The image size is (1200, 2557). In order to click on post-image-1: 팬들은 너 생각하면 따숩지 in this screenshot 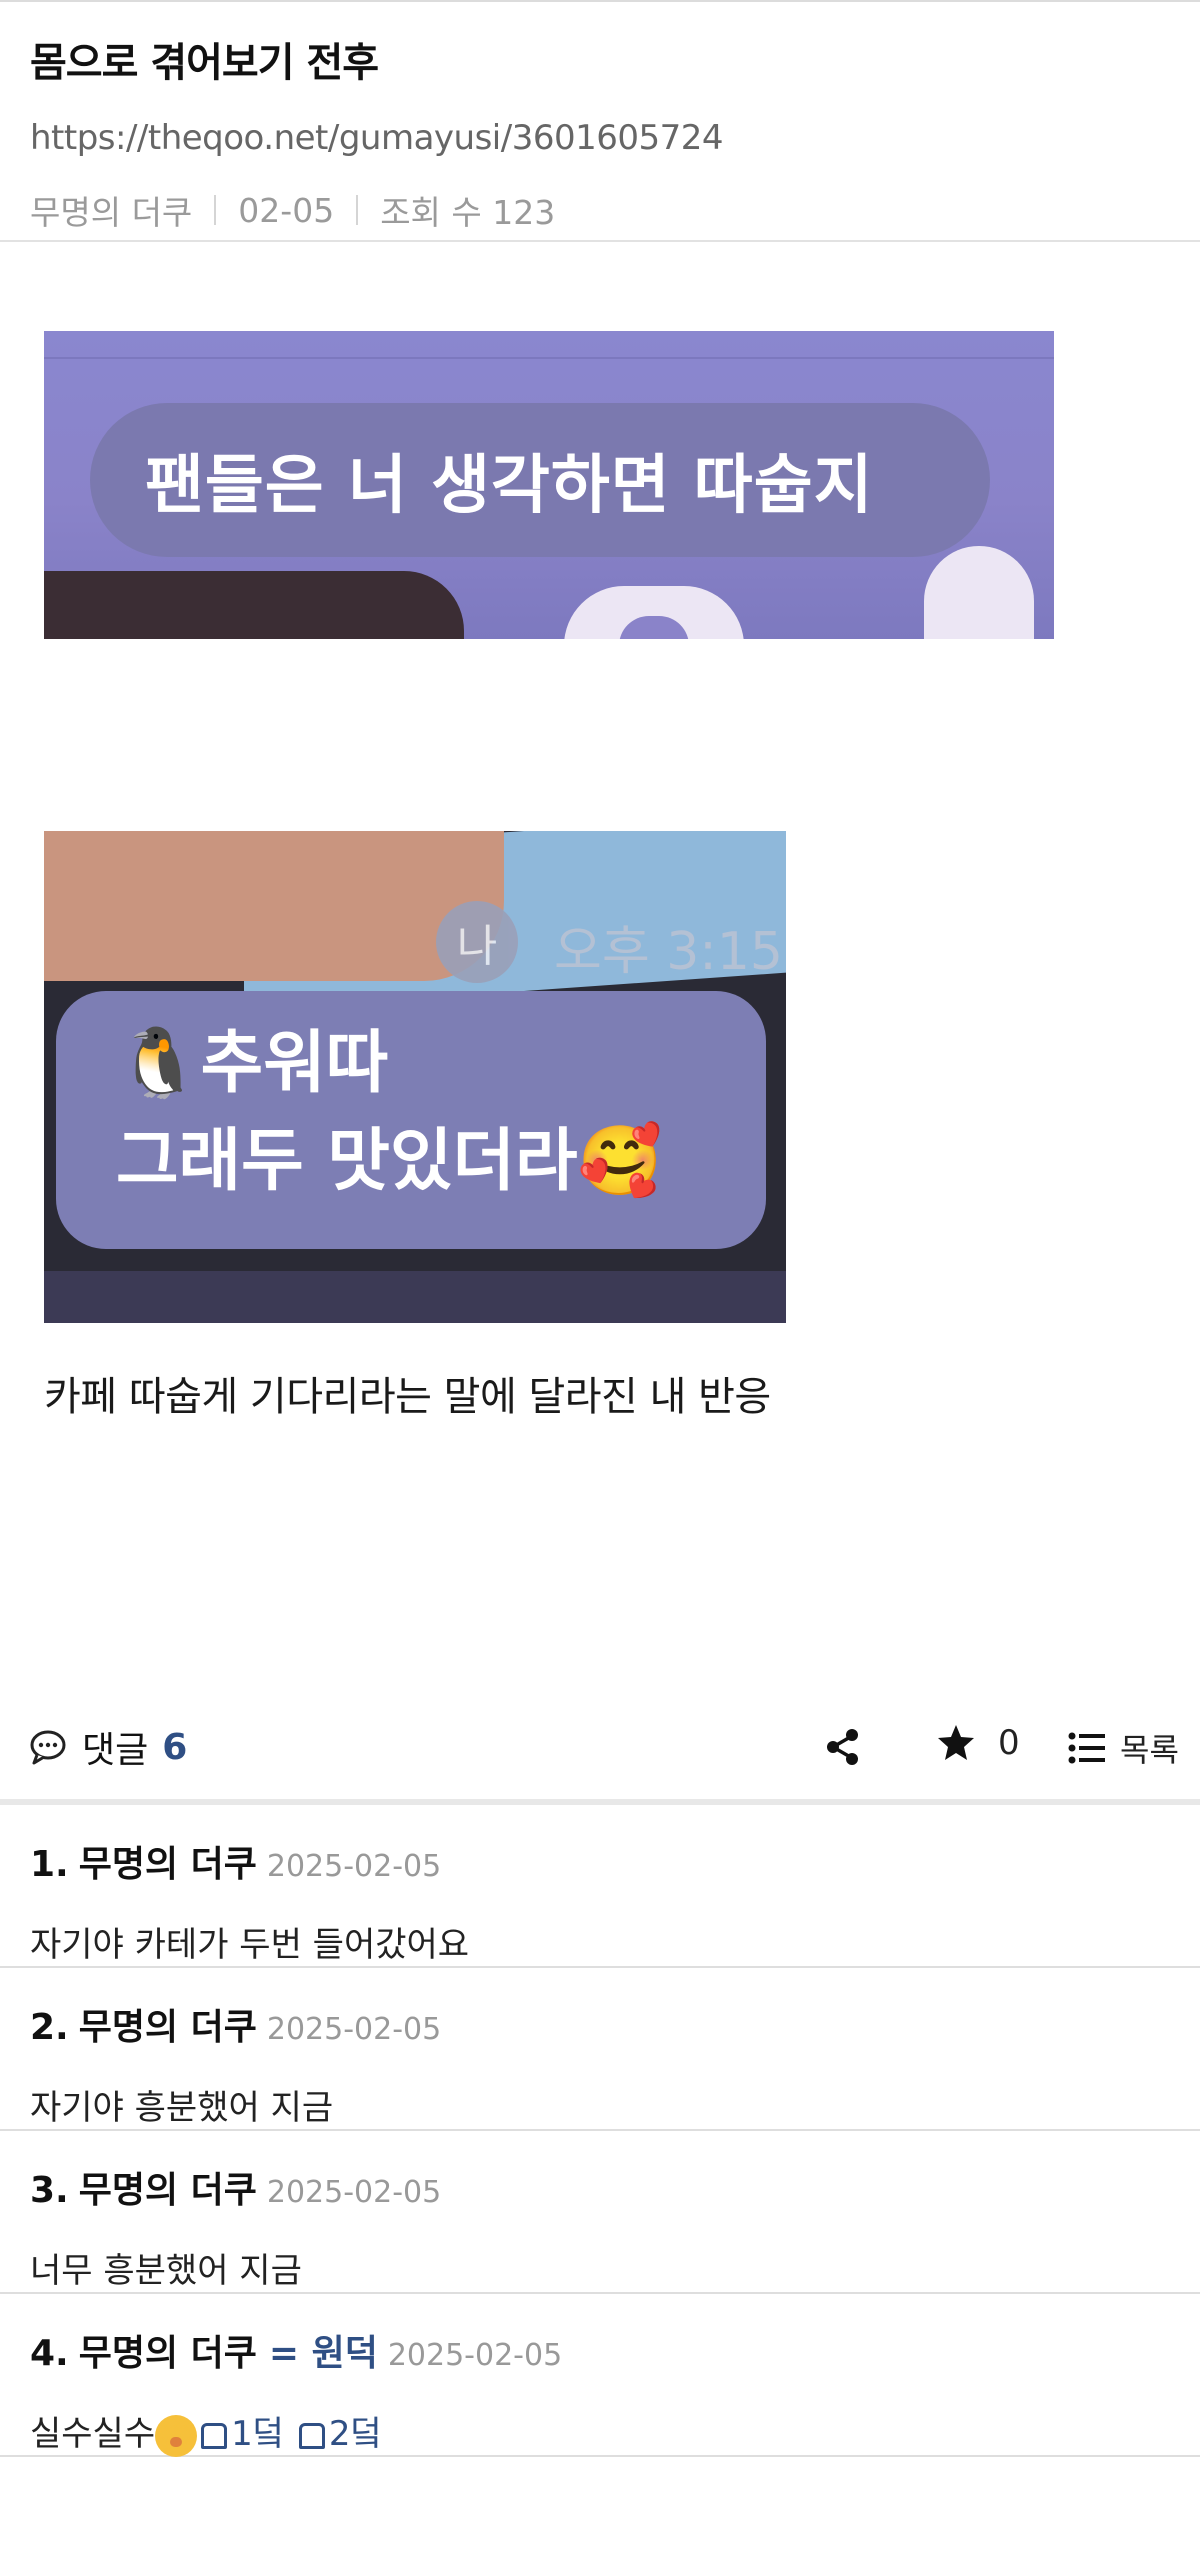, I will do `click(549, 485)`.